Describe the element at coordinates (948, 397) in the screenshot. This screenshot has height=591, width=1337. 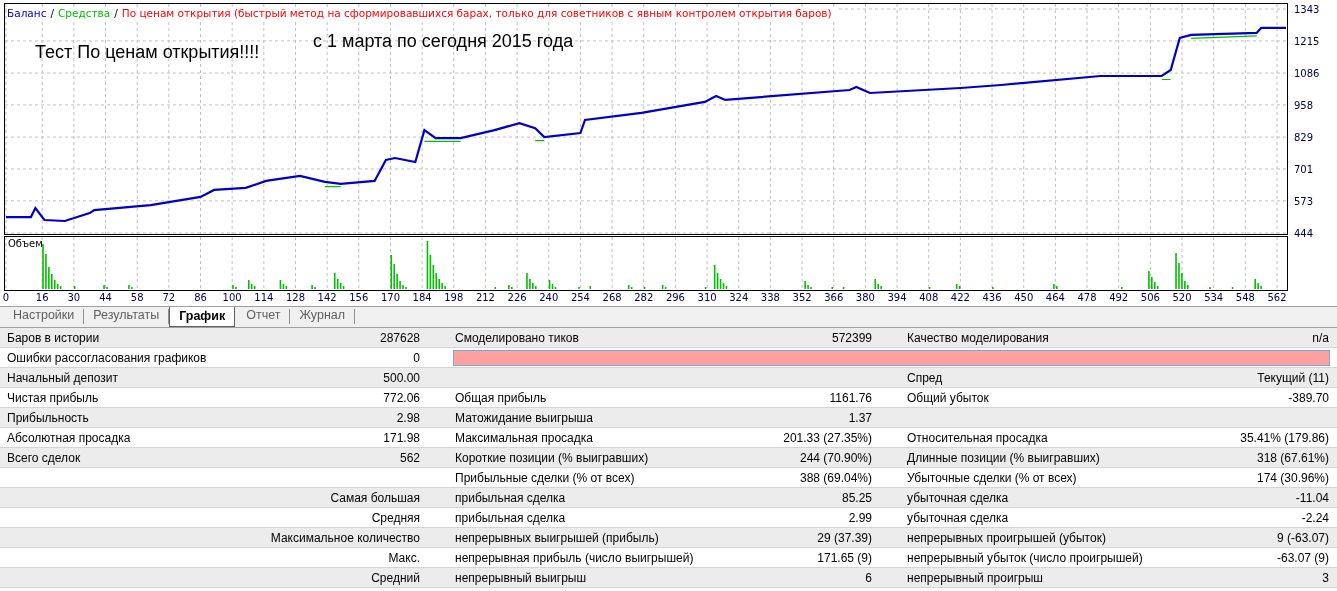
I see `stat-label: Общий убыток` at that location.